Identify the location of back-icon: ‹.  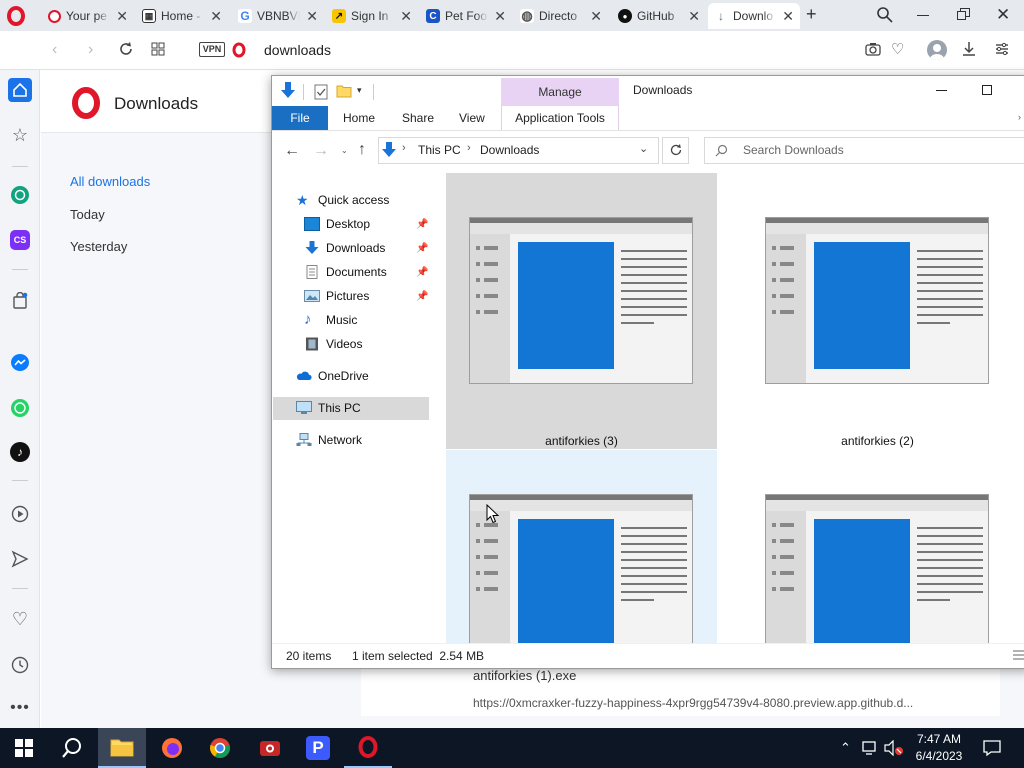
(54, 50).